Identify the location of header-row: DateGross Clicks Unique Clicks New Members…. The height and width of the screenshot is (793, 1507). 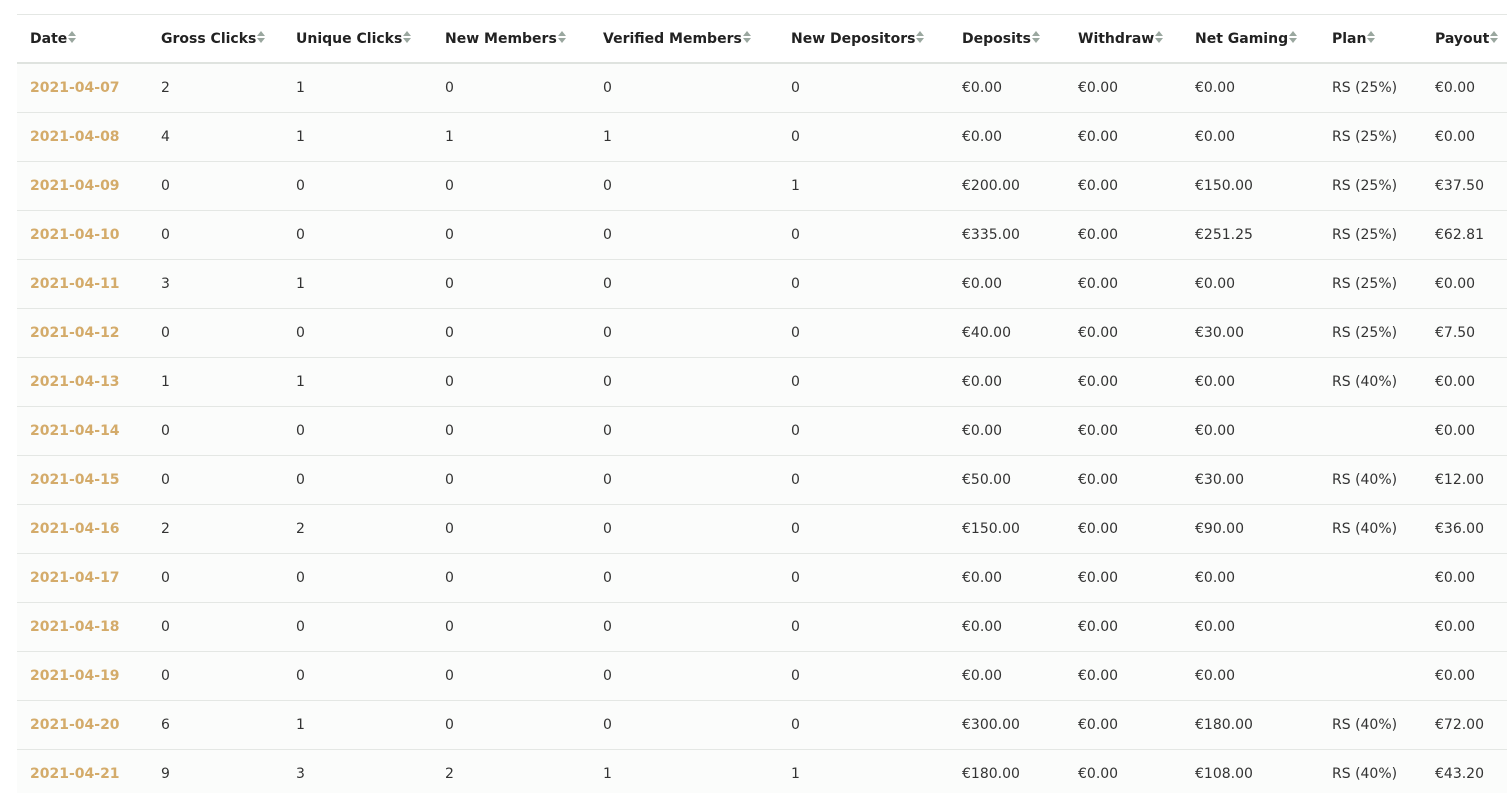
(762, 39).